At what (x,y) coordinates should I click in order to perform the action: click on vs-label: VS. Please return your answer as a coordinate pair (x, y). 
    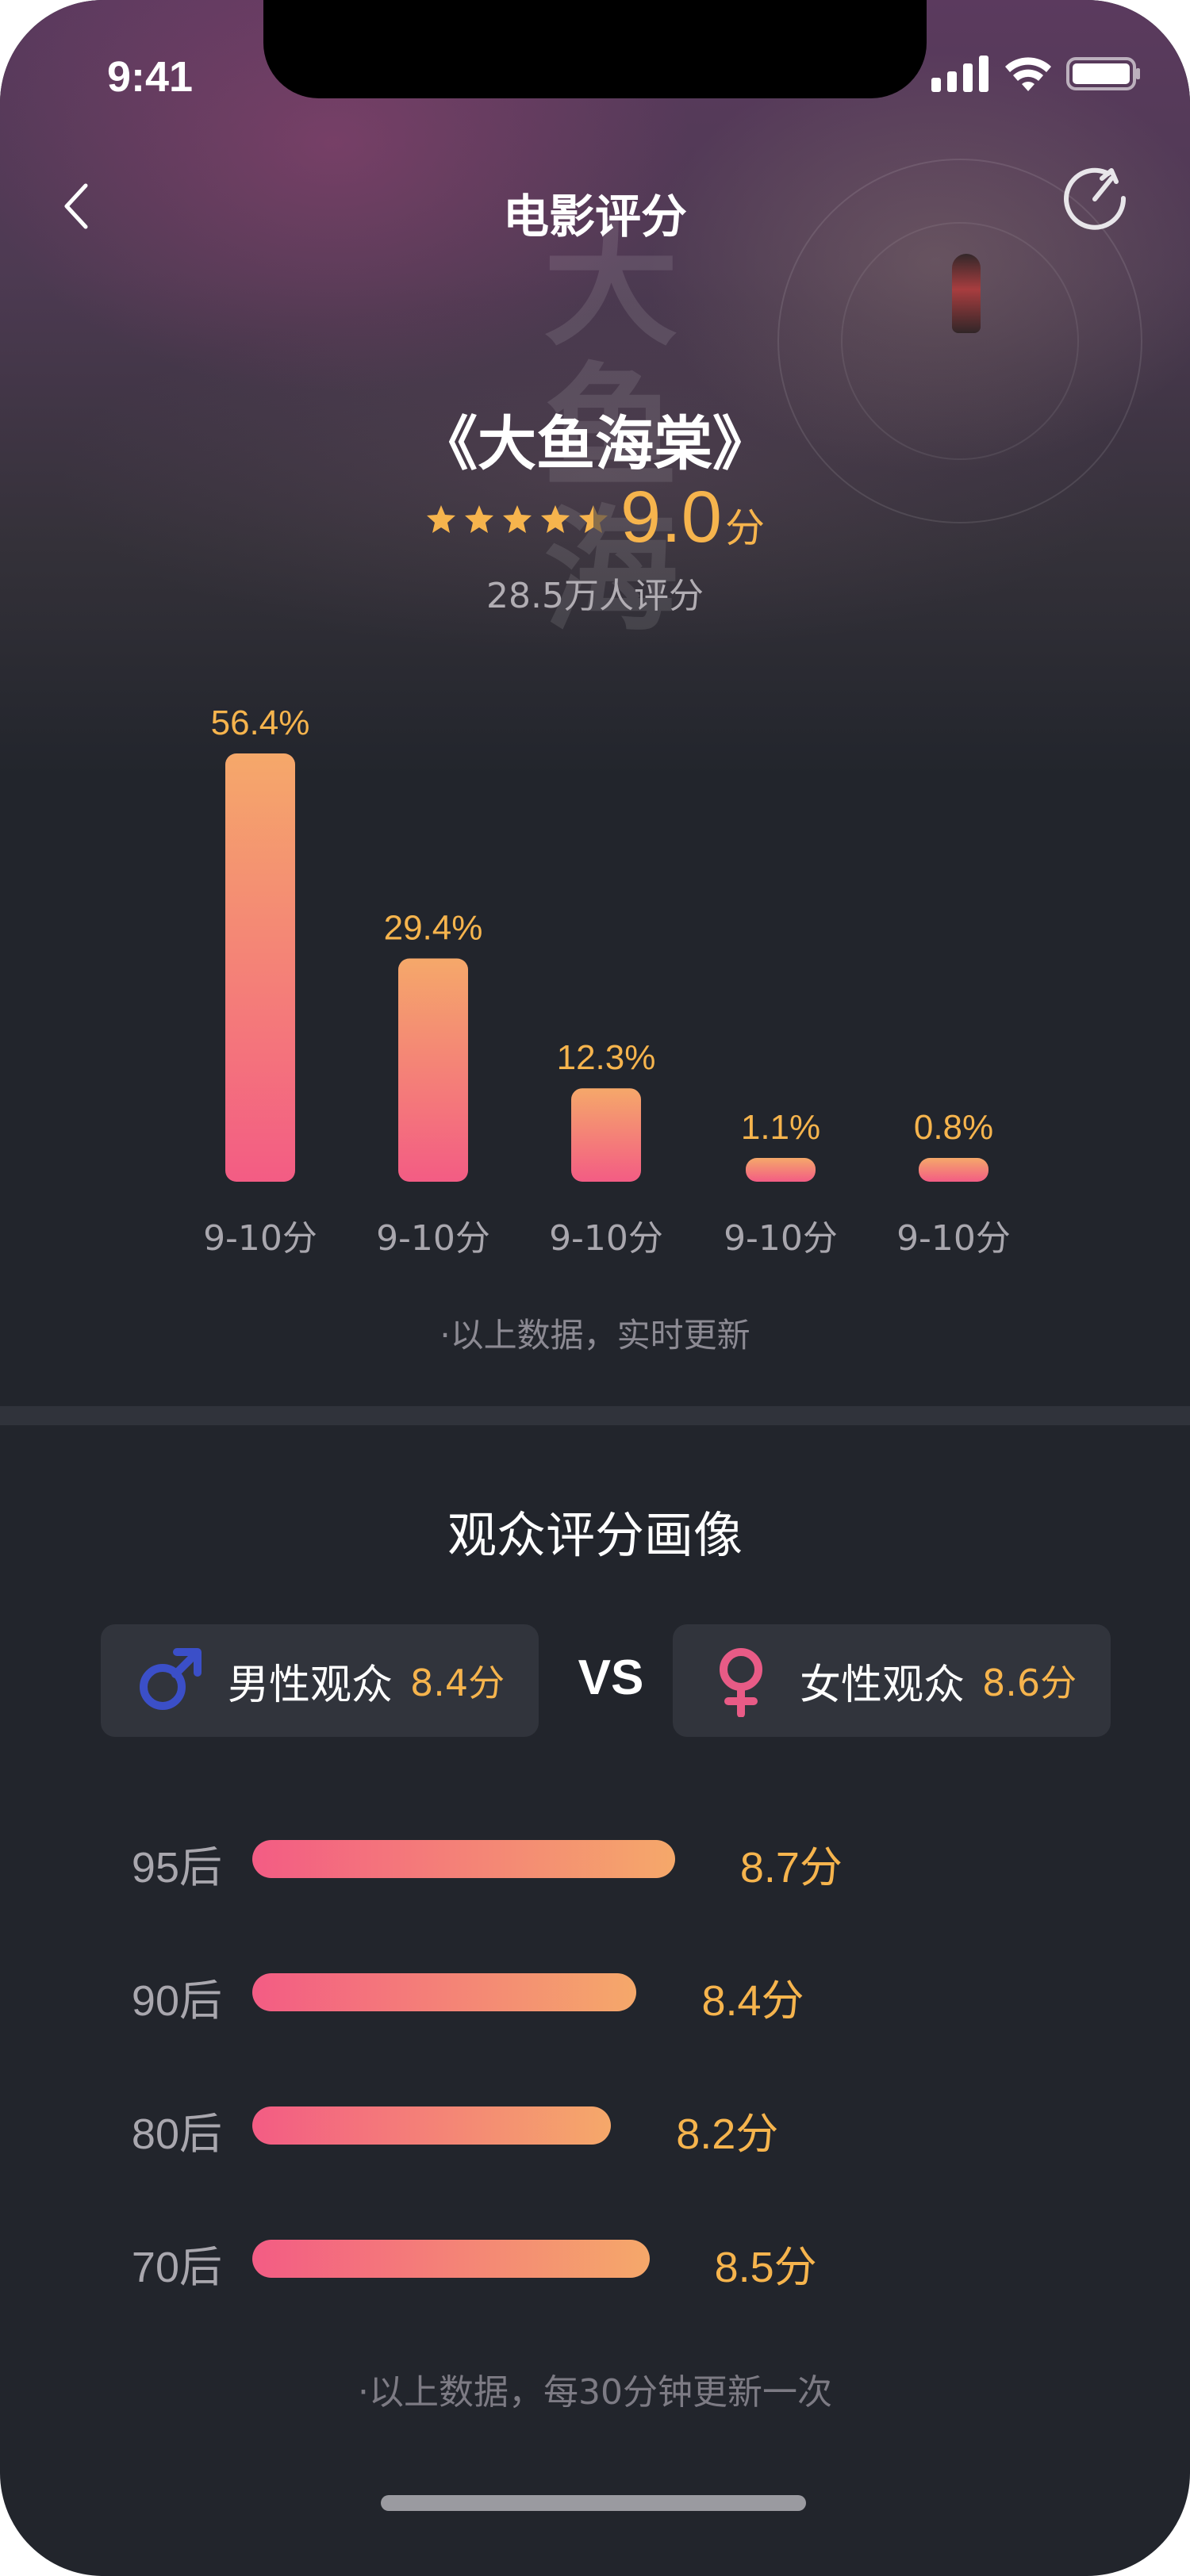
    Looking at the image, I should click on (611, 1678).